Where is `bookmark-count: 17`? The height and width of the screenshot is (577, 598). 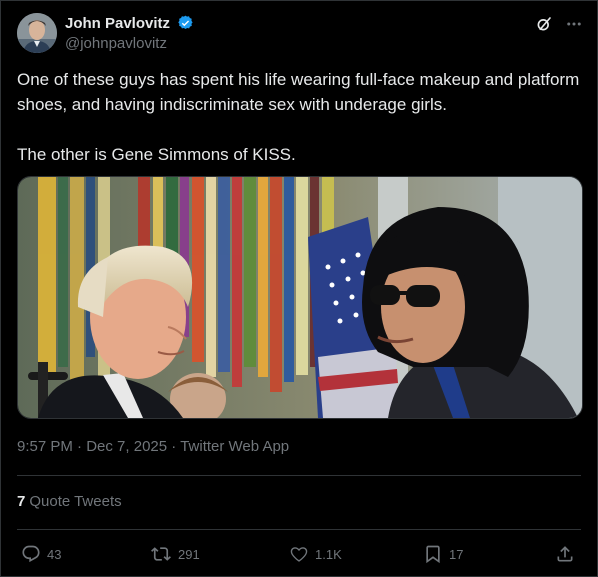
bookmark-count: 17 is located at coordinates (456, 554).